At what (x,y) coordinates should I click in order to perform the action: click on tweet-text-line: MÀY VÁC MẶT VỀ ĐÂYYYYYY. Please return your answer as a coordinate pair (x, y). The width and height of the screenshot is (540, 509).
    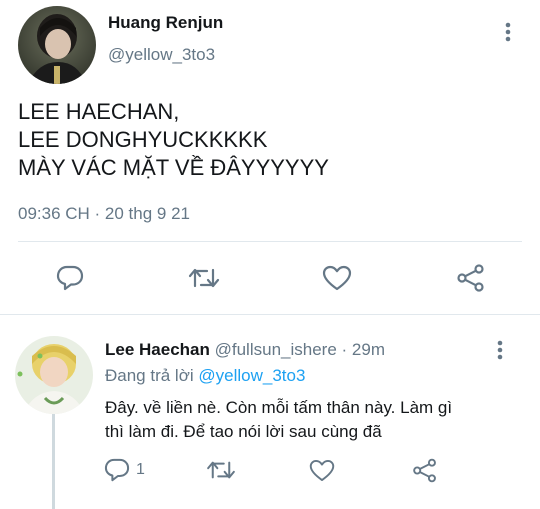
    Looking at the image, I should click on (173, 167).